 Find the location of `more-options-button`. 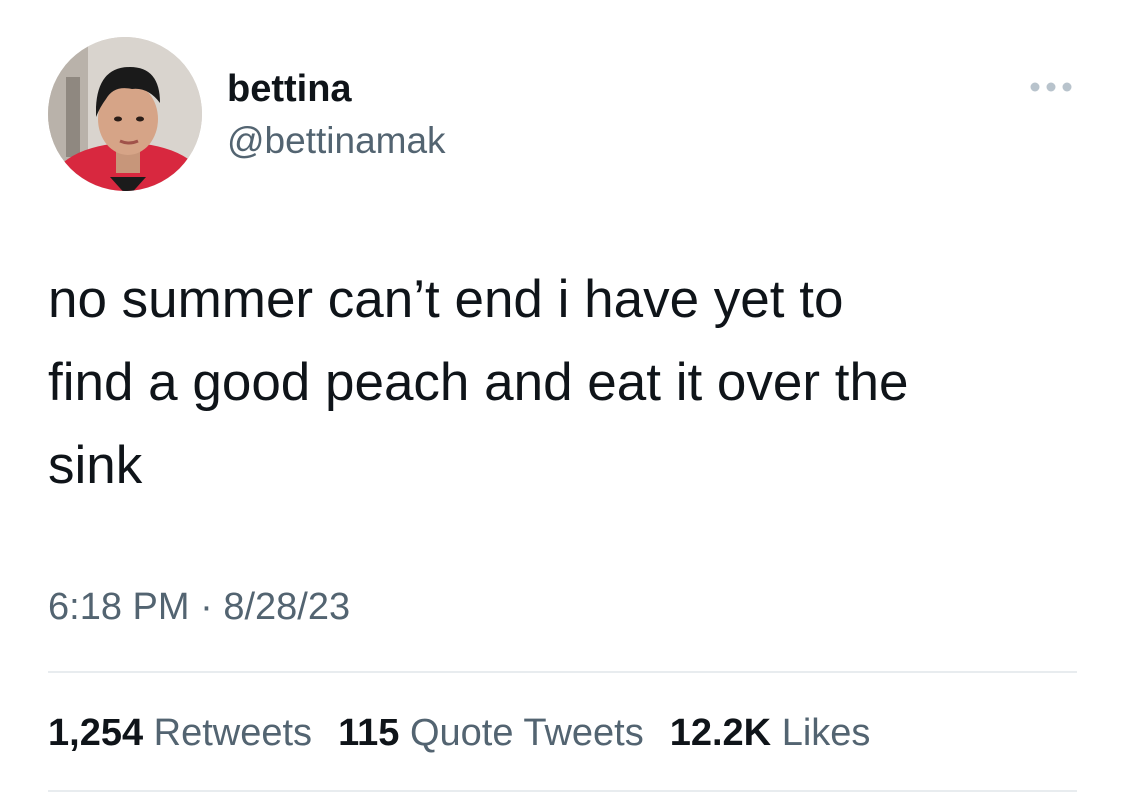

more-options-button is located at coordinates (1051, 87).